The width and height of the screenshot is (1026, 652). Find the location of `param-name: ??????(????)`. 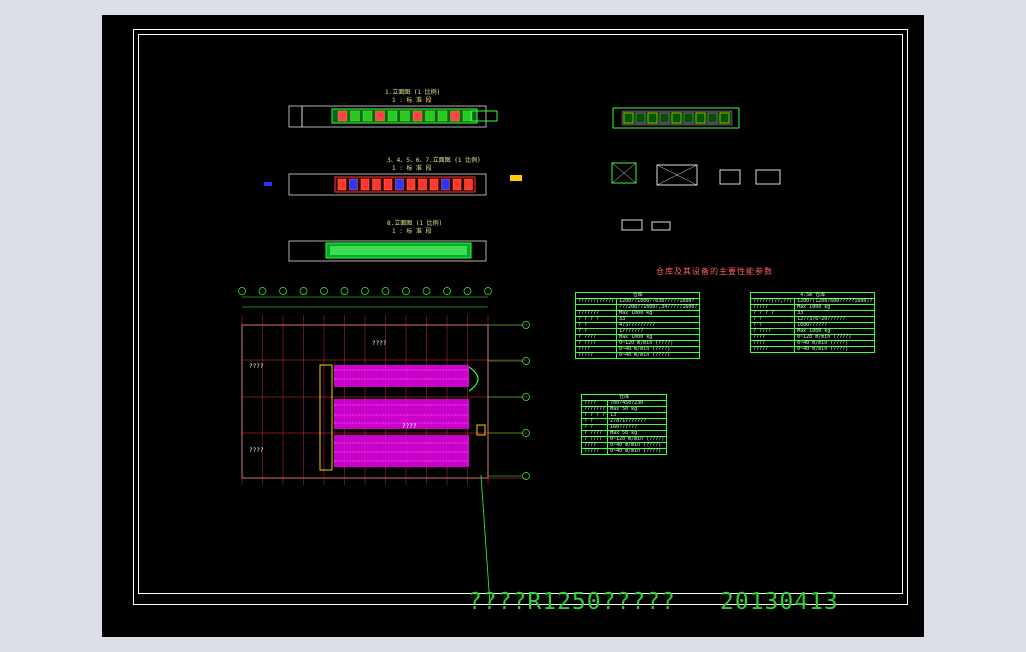

param-name: ??????(????) is located at coordinates (596, 301).